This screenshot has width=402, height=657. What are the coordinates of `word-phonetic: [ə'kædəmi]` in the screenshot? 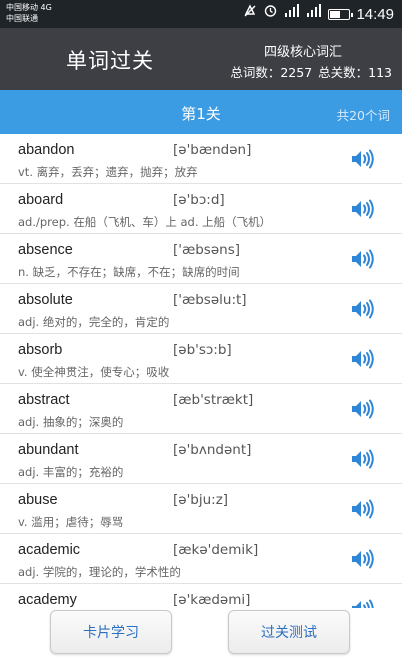 It's located at (212, 600).